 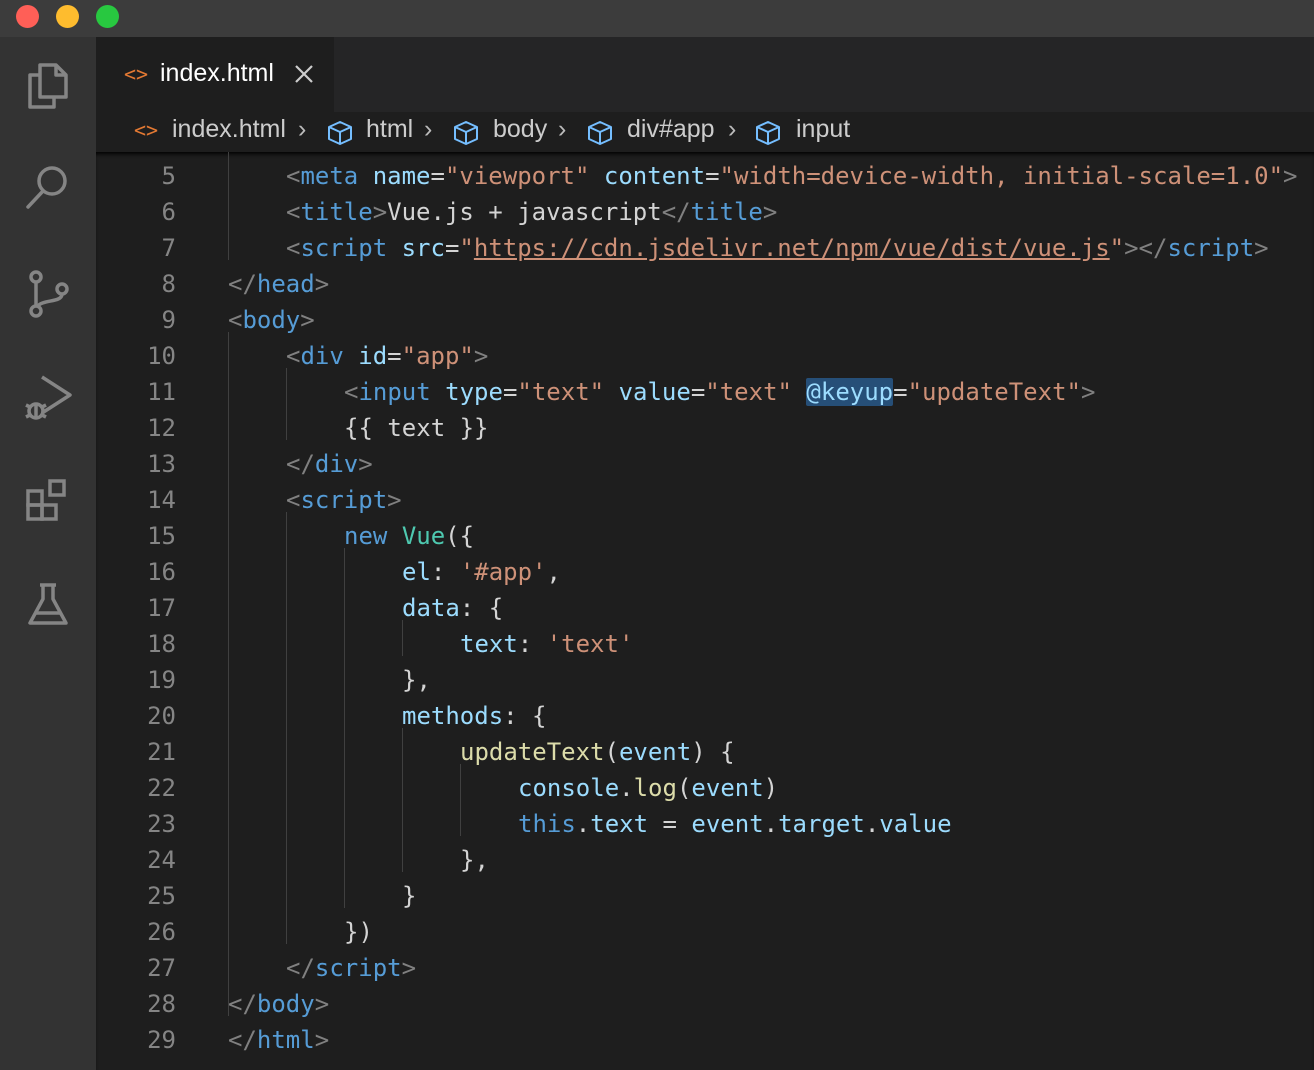 What do you see at coordinates (705, 1004) in the screenshot?
I see `code-line: 28 </body>` at bounding box center [705, 1004].